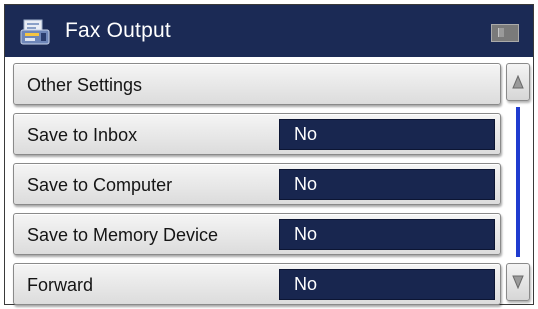  I want to click on scrollbar, so click(518, 182).